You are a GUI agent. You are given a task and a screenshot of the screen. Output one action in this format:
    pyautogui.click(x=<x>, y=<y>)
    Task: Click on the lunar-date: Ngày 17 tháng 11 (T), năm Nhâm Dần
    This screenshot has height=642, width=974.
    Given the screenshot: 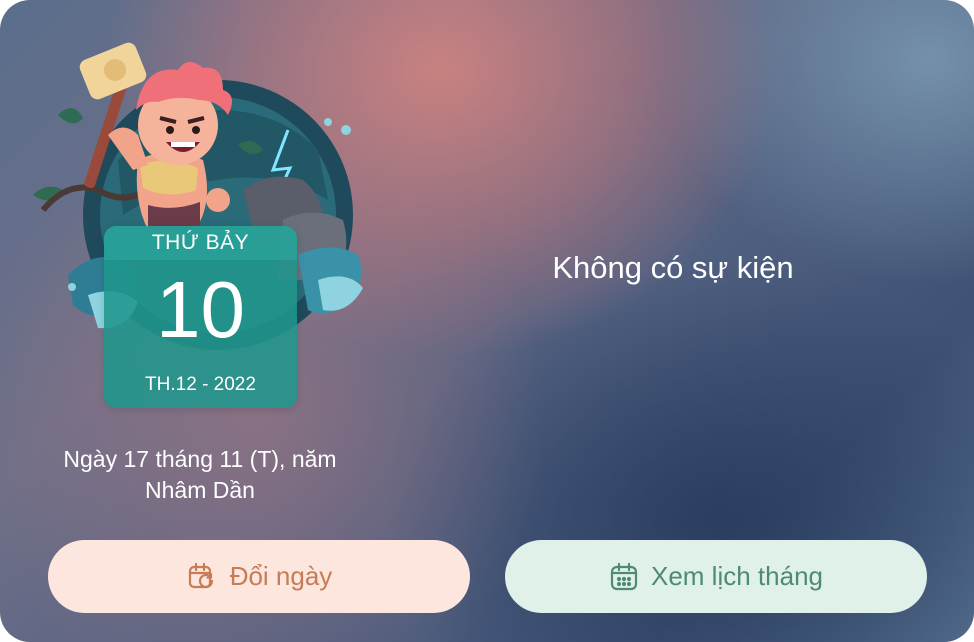 What is the action you would take?
    pyautogui.click(x=200, y=475)
    